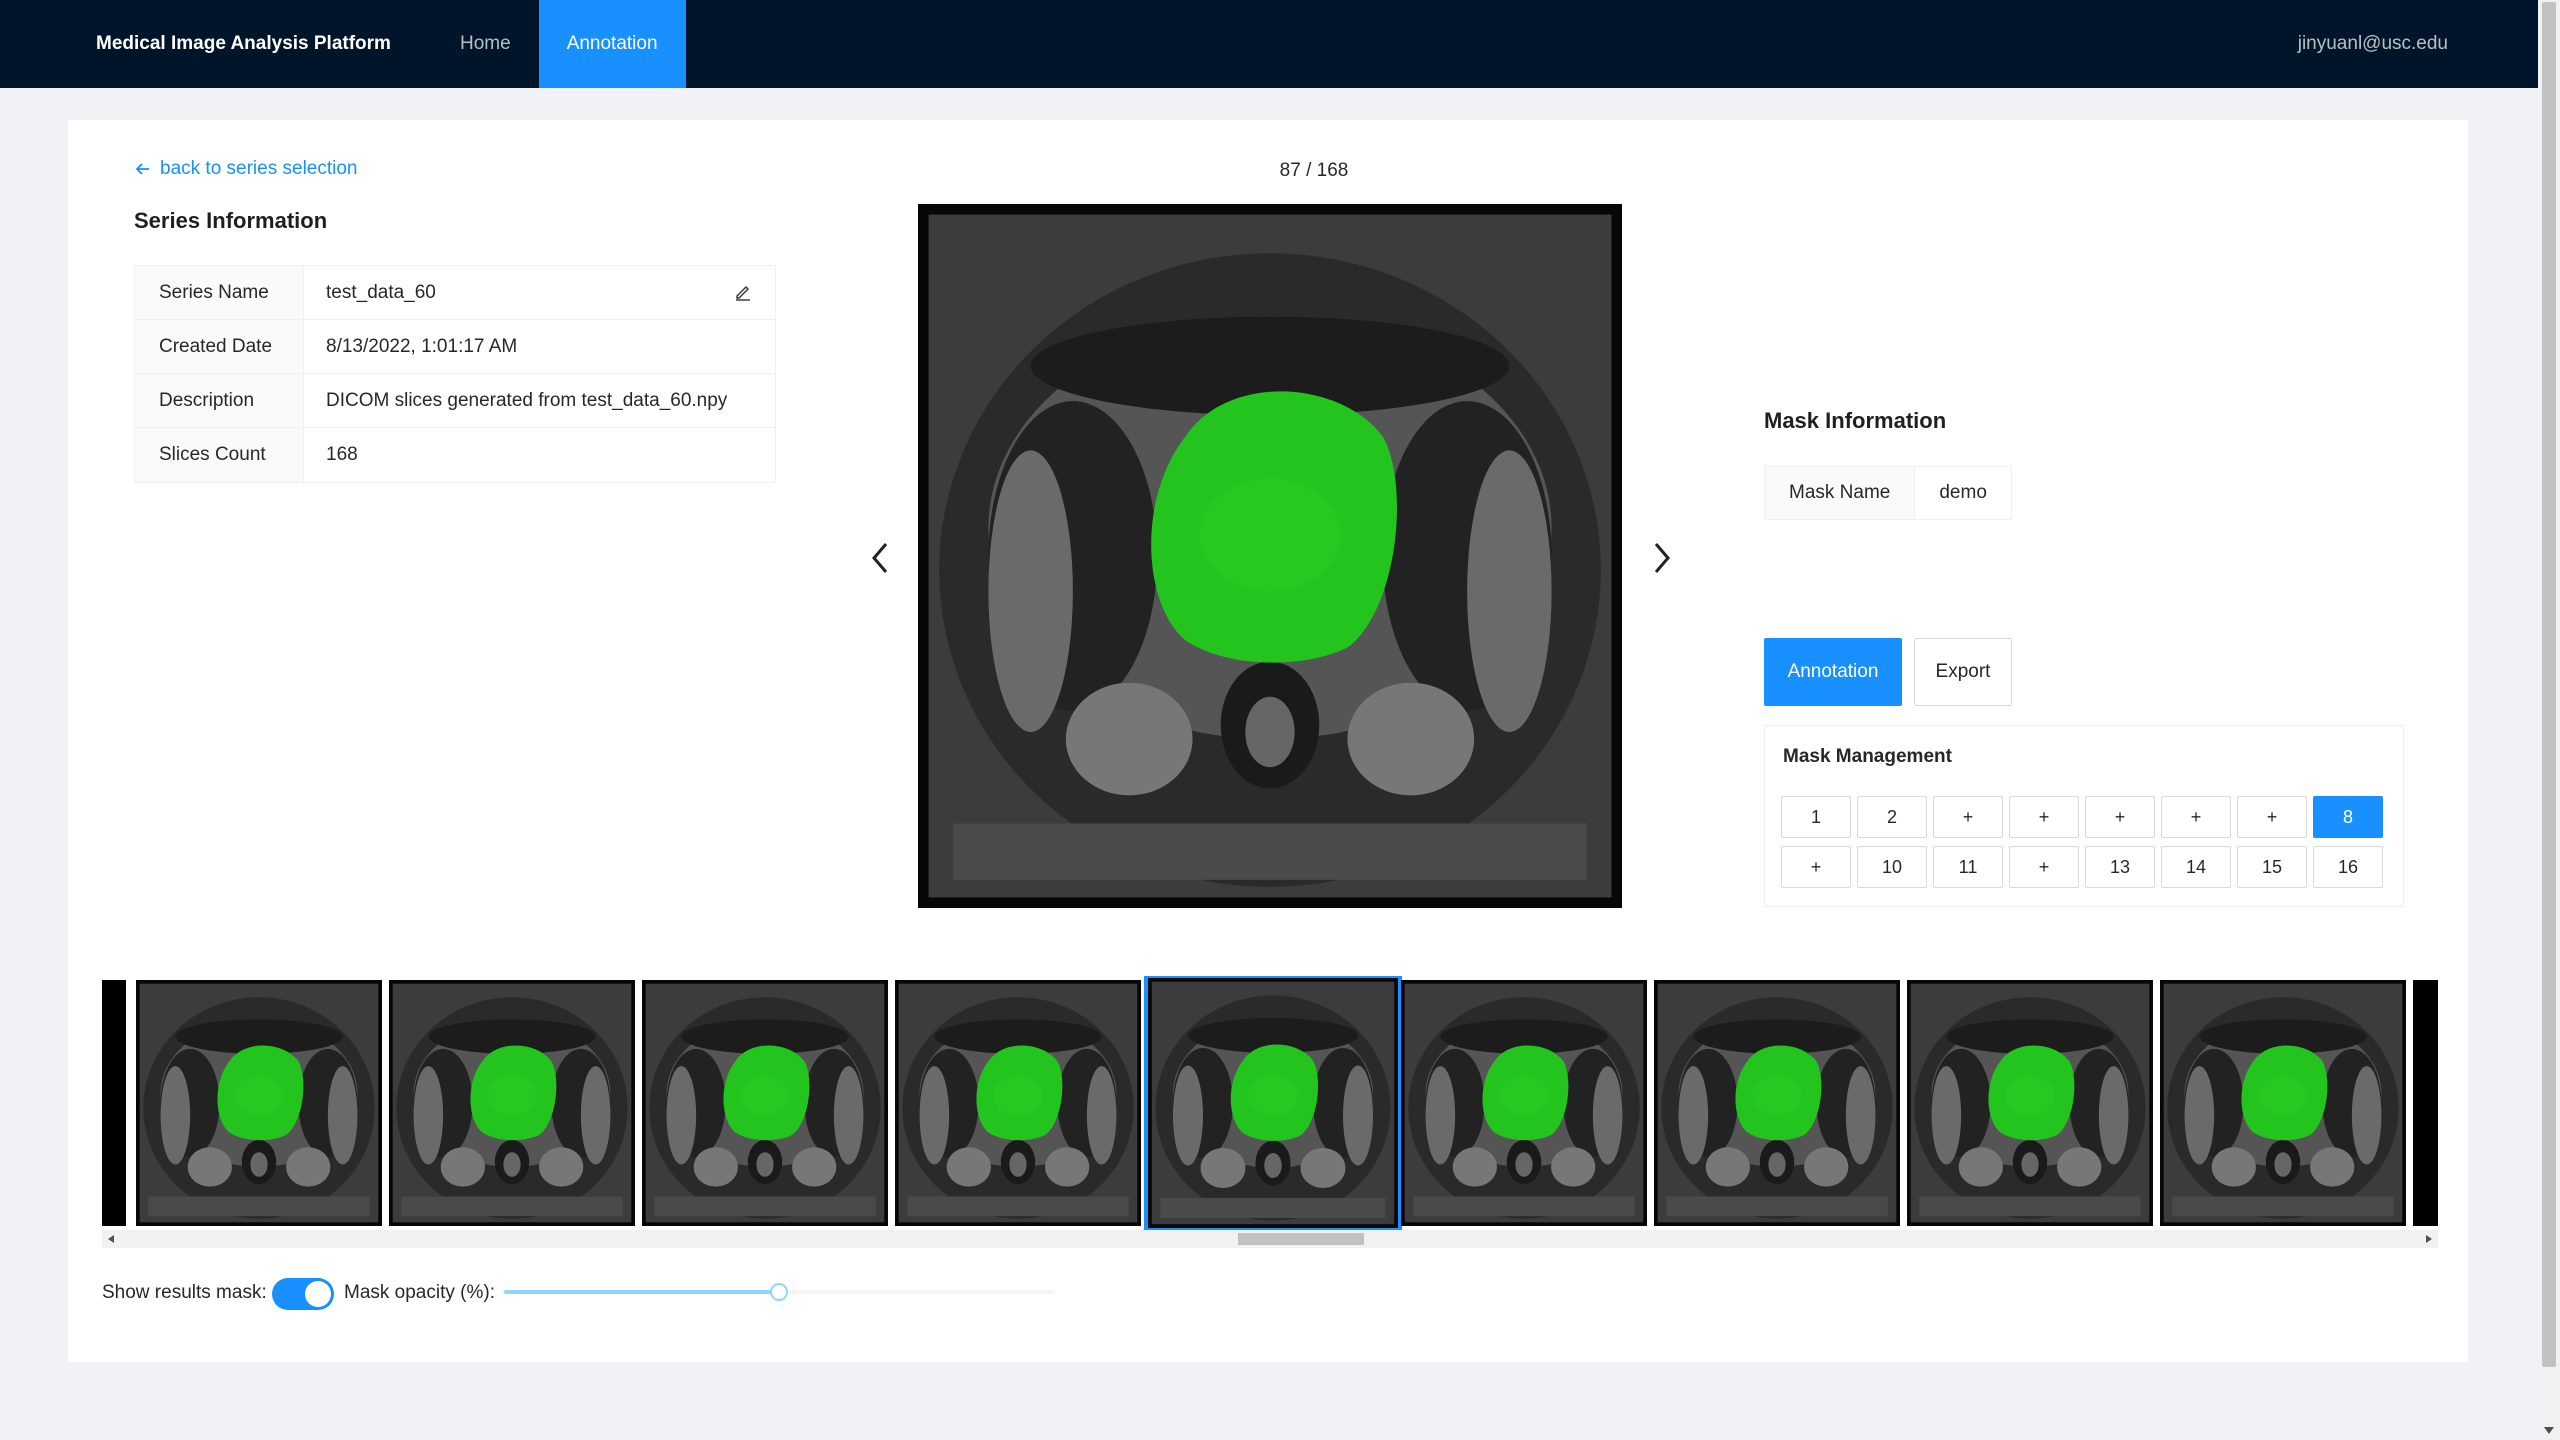  Describe the element at coordinates (2348, 867) in the screenshot. I see `mask-slot-button: 16` at that location.